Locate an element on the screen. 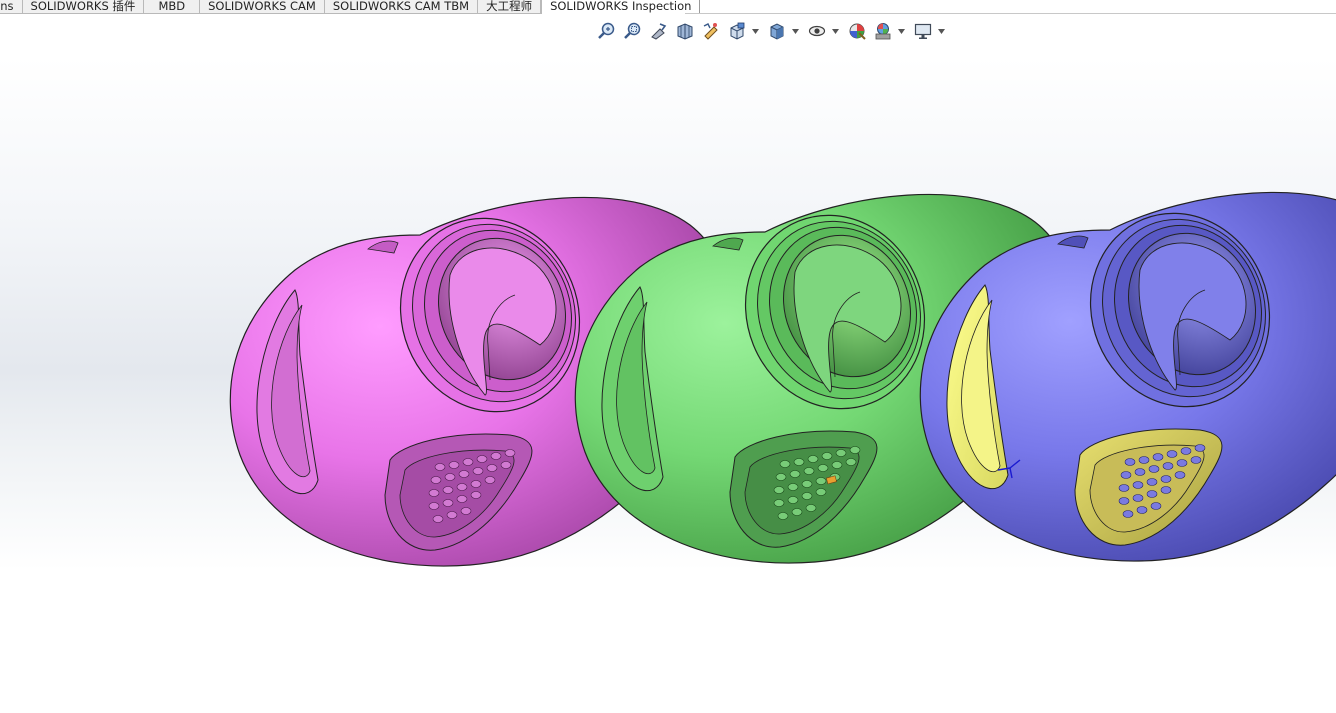 The height and width of the screenshot is (713, 1336). previous-view-icon is located at coordinates (659, 31).